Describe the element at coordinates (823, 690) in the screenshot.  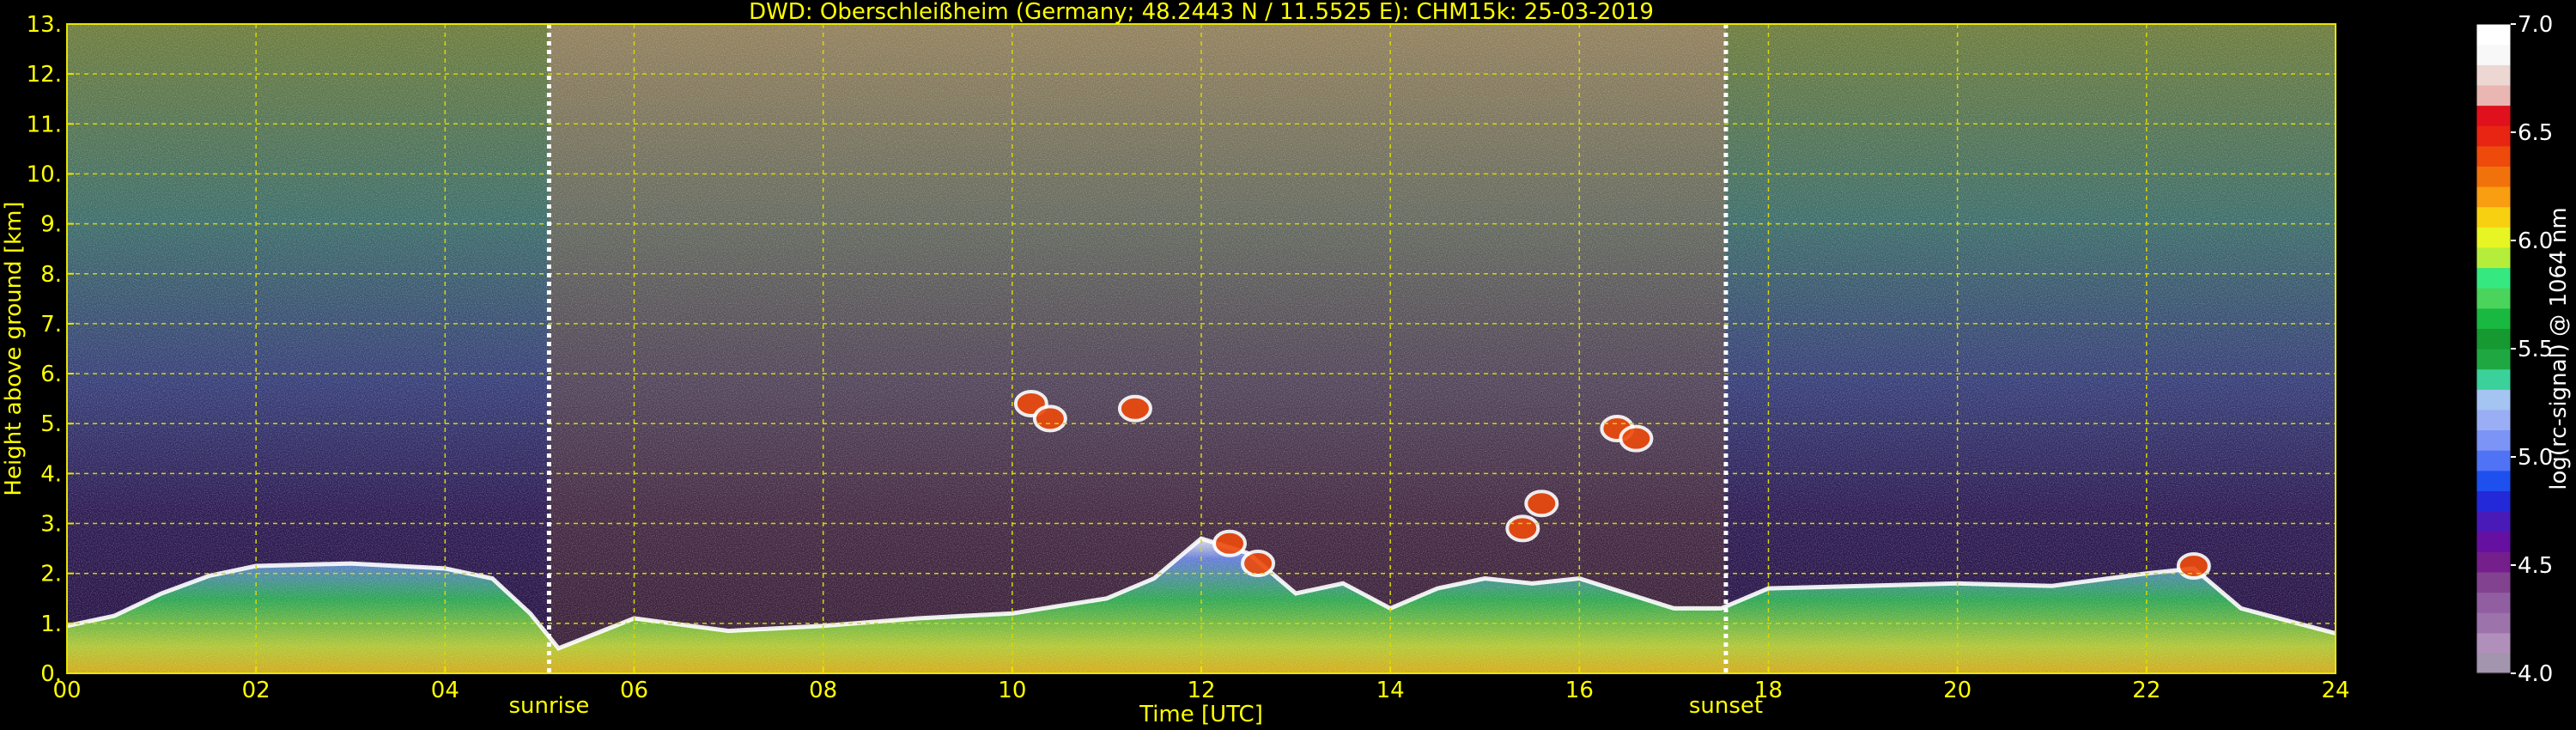
I see `x-tick-label: 08` at that location.